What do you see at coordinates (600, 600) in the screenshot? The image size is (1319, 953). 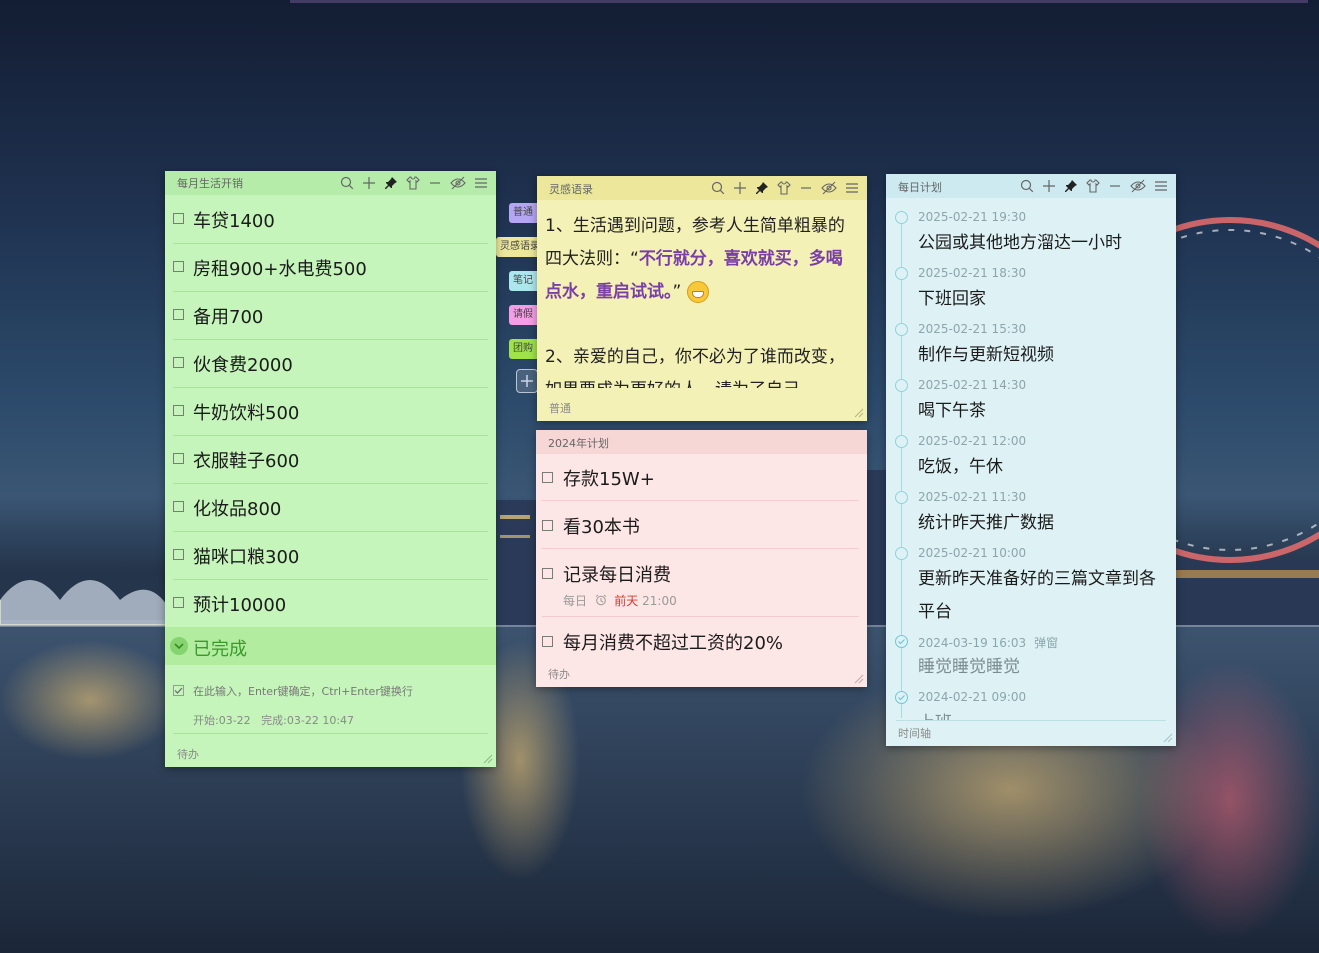 I see `alarm-icon` at bounding box center [600, 600].